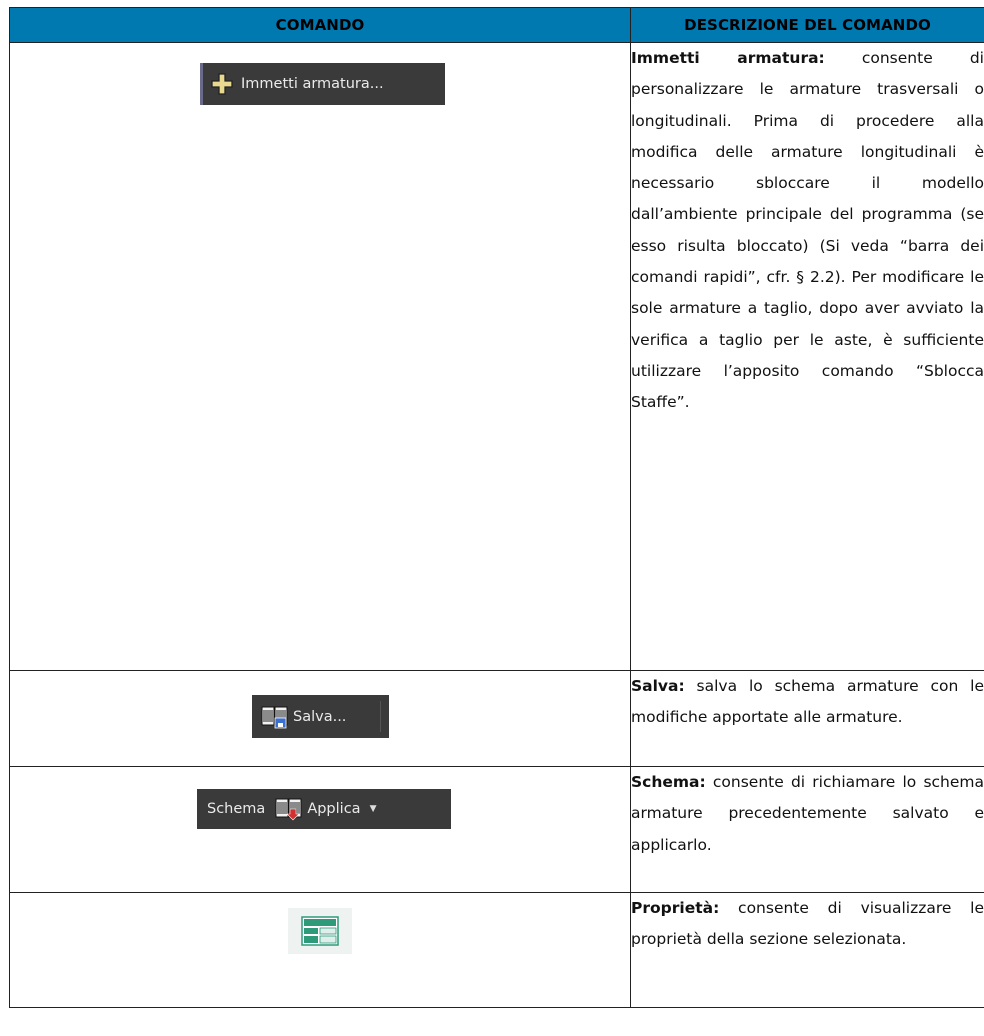  What do you see at coordinates (222, 84) in the screenshot?
I see `plus-icon` at bounding box center [222, 84].